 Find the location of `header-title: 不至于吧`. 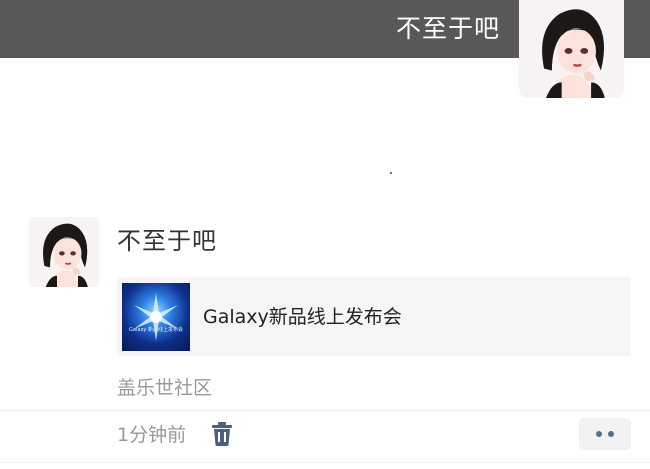

header-title: 不至于吧 is located at coordinates (447, 28).